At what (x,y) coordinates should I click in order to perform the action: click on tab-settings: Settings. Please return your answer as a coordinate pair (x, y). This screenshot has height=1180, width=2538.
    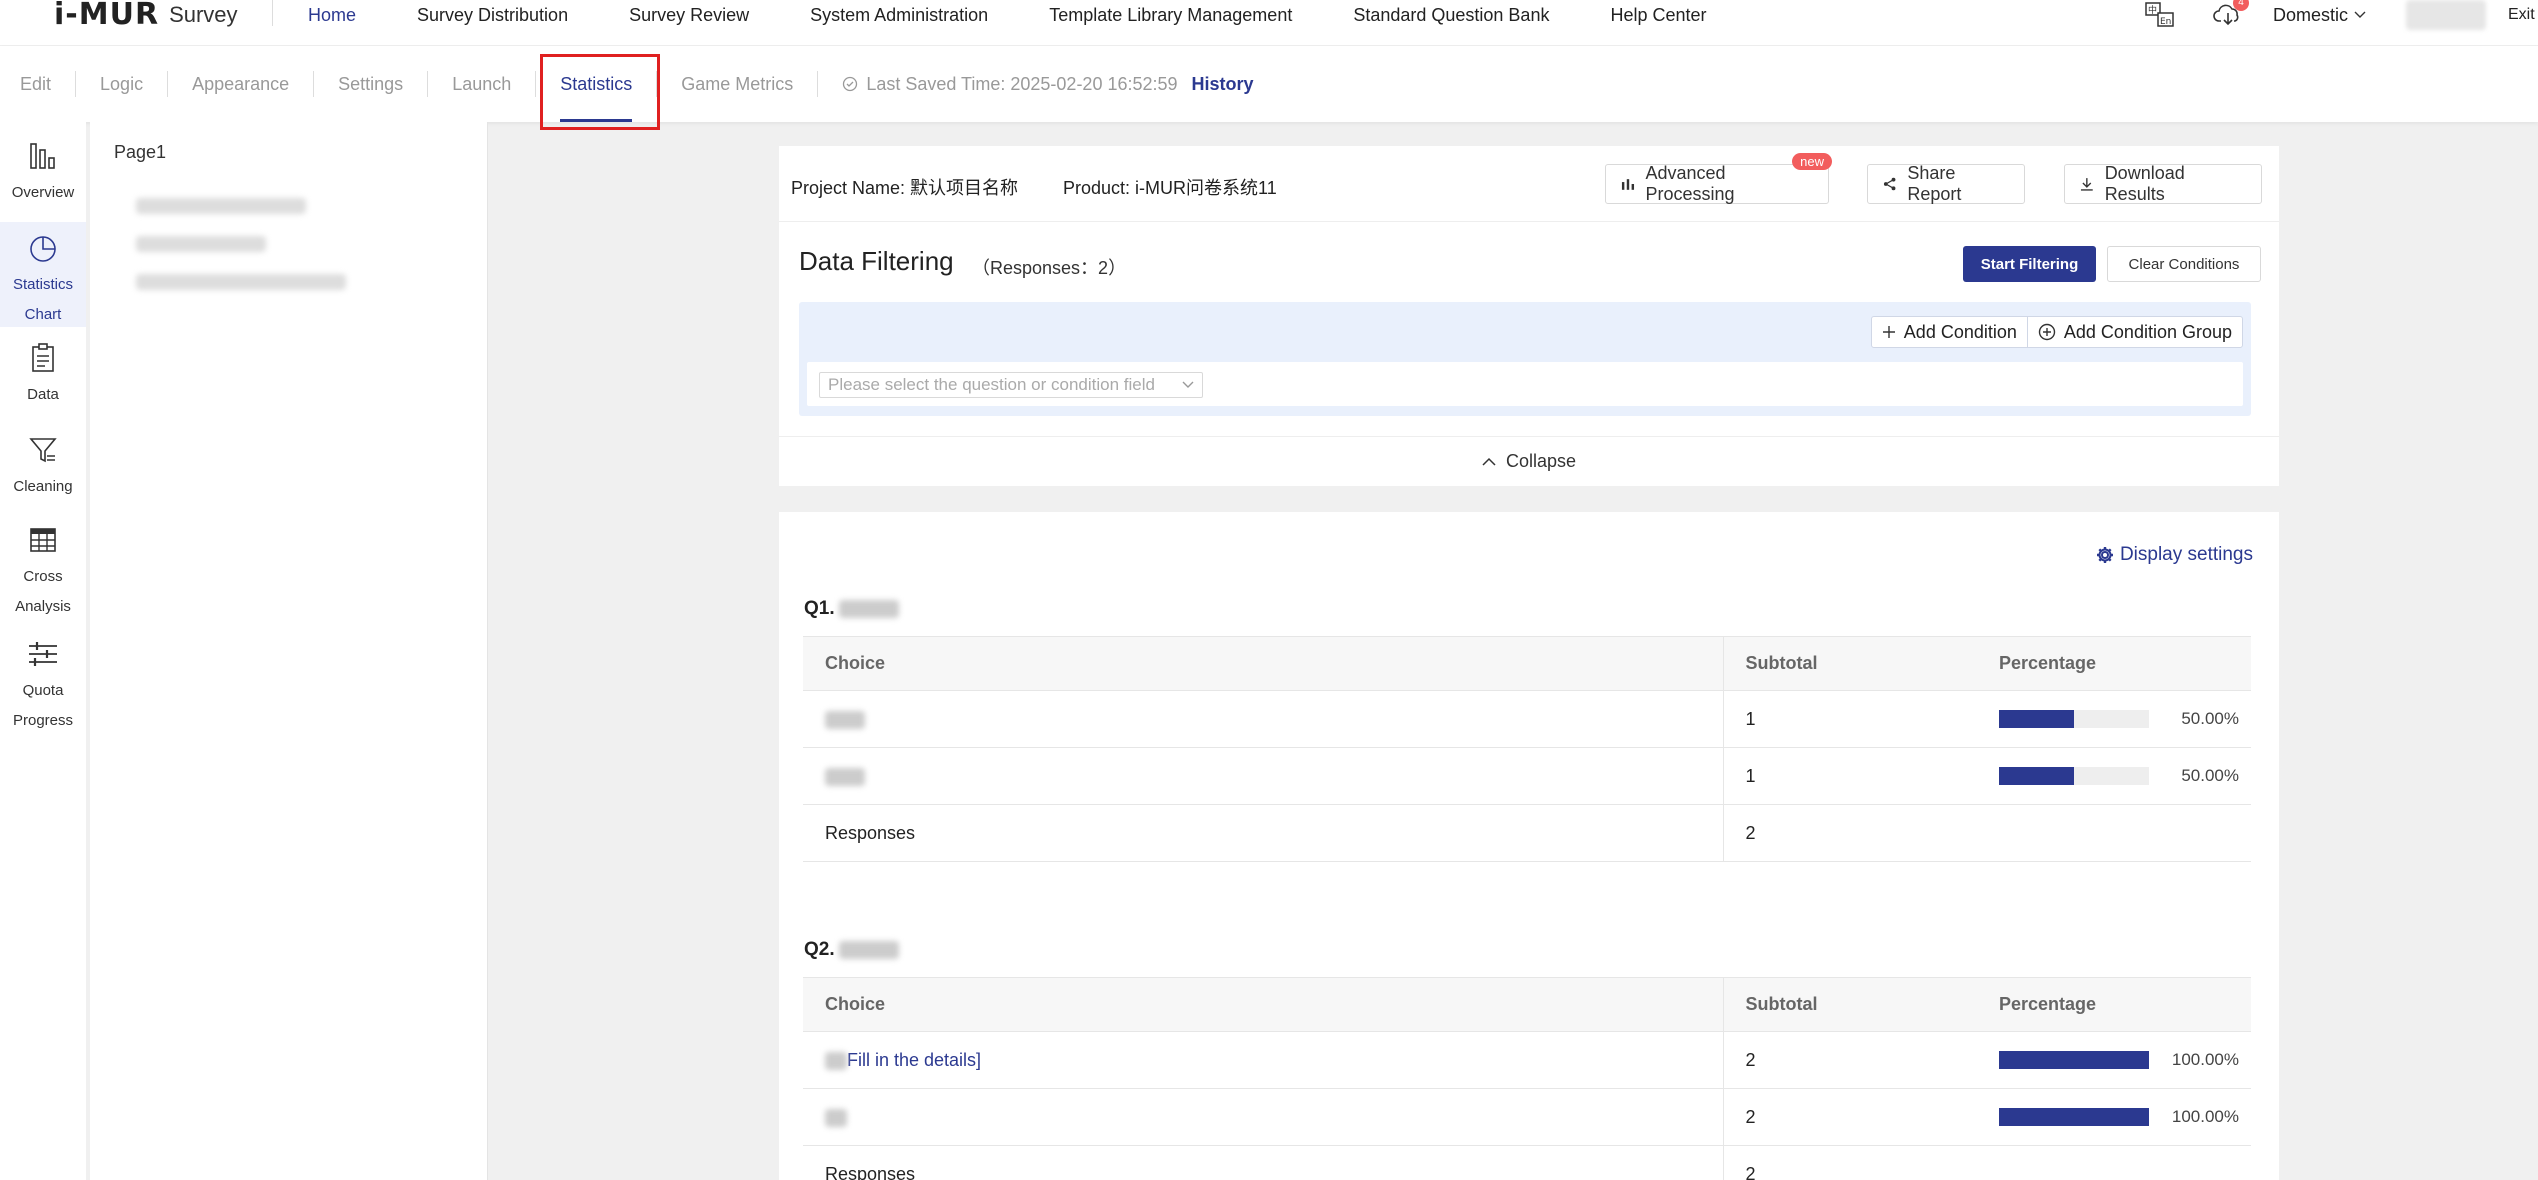
    Looking at the image, I should click on (370, 84).